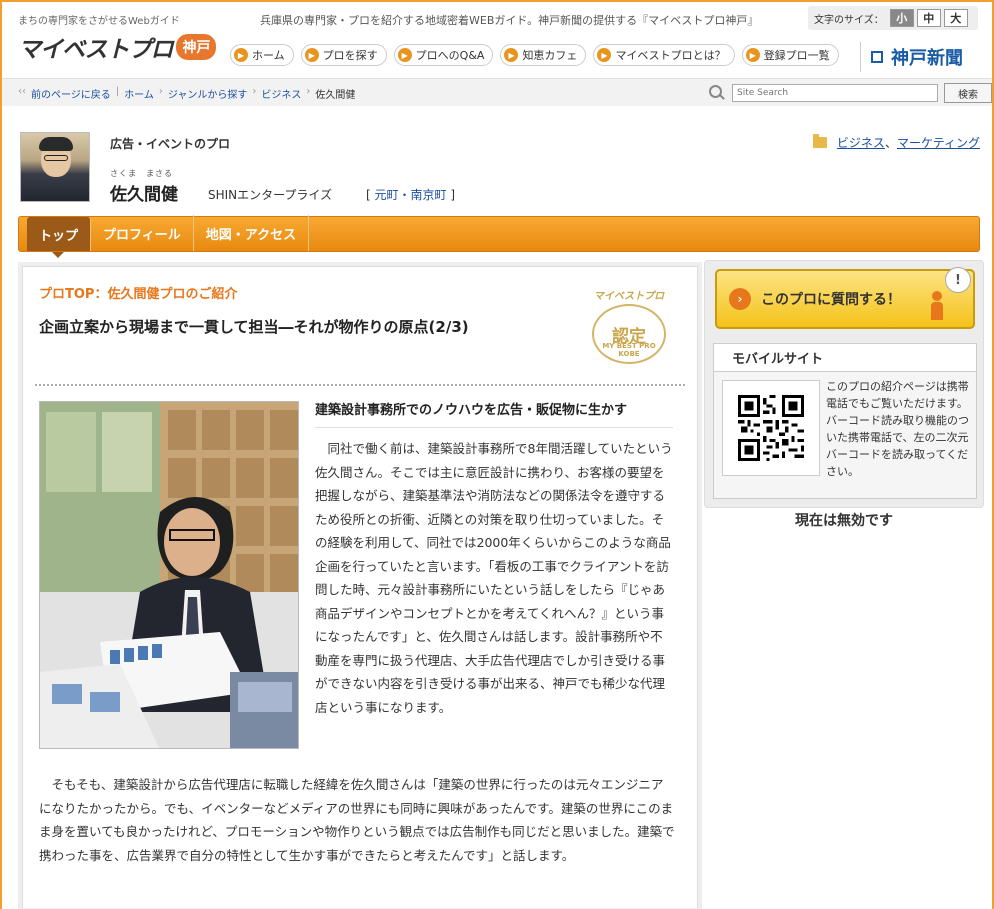 This screenshot has width=994, height=909. What do you see at coordinates (499, 233) in the screenshot?
I see `profile-tabs: トップ プロフィール 地図・アクセス` at bounding box center [499, 233].